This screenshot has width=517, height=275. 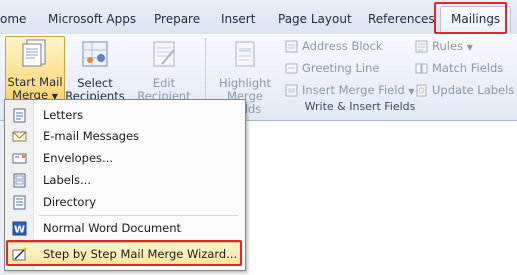 I want to click on start-mail-merge-button: Start Mail Merge ▼, so click(x=35, y=70).